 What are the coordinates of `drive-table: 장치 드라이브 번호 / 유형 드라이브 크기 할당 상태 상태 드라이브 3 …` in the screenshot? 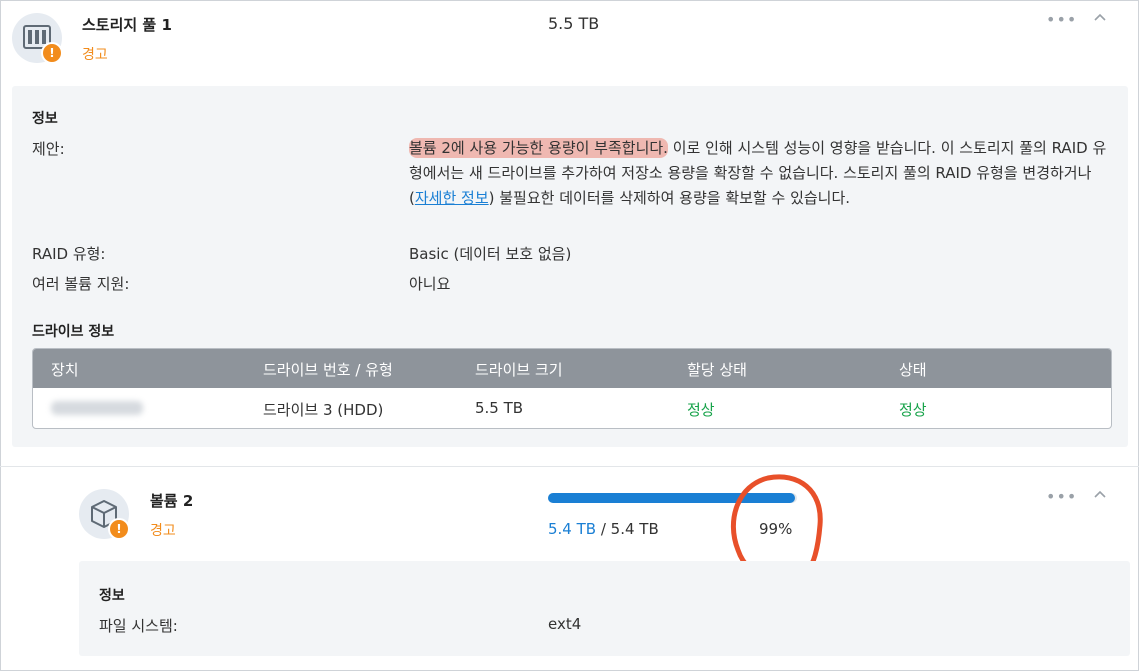 It's located at (572, 388).